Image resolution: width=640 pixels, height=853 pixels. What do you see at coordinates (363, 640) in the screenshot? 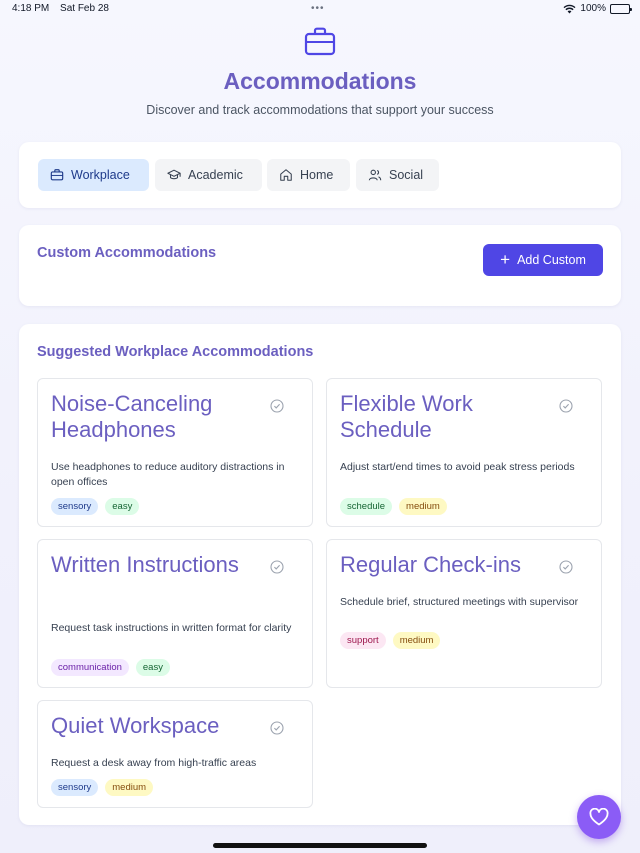
I see `tag: support` at bounding box center [363, 640].